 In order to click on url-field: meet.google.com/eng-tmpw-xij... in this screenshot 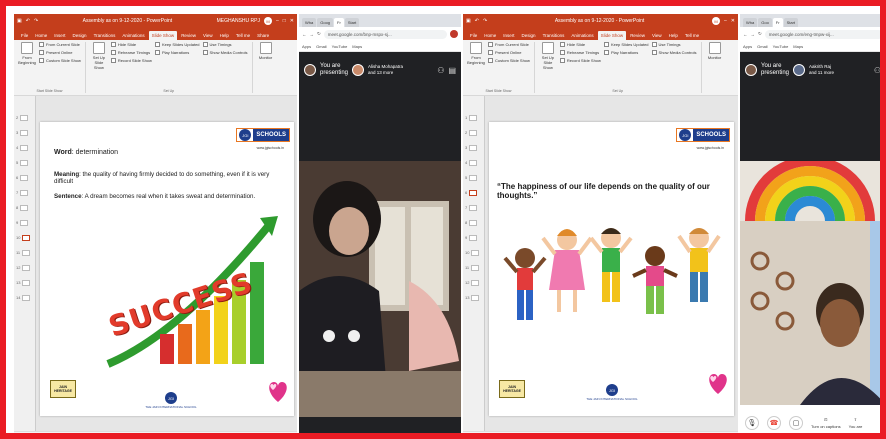, I will do `click(822, 34)`.